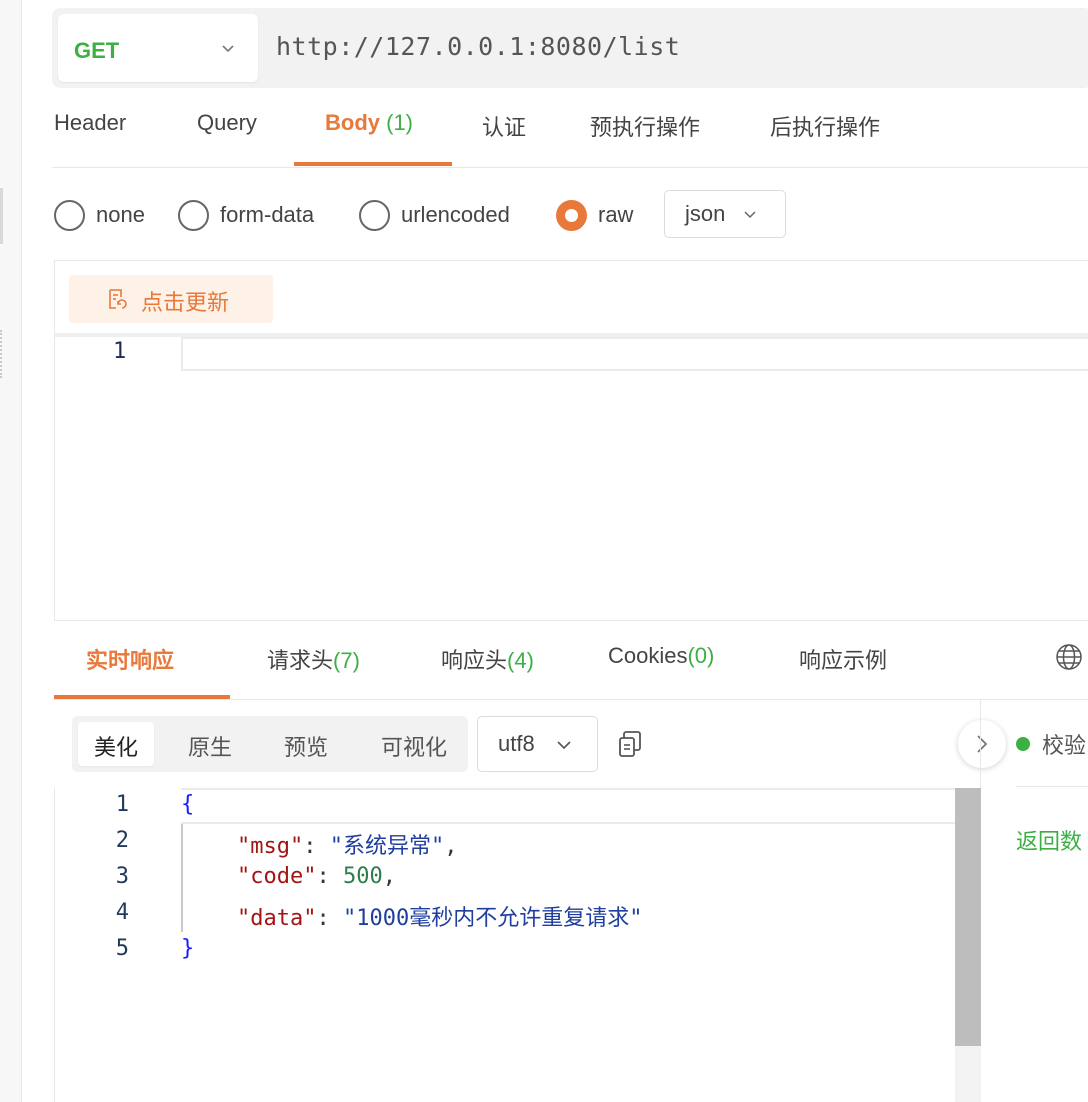 The image size is (1088, 1102). I want to click on raw-format-select: json, so click(725, 214).